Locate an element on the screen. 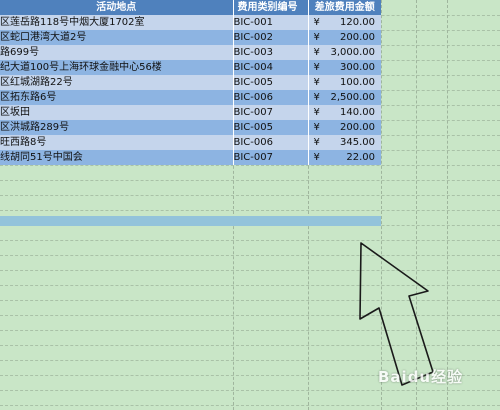 Image resolution: width=500 pixels, height=410 pixels. arrow-annotation-icon is located at coordinates (396, 314).